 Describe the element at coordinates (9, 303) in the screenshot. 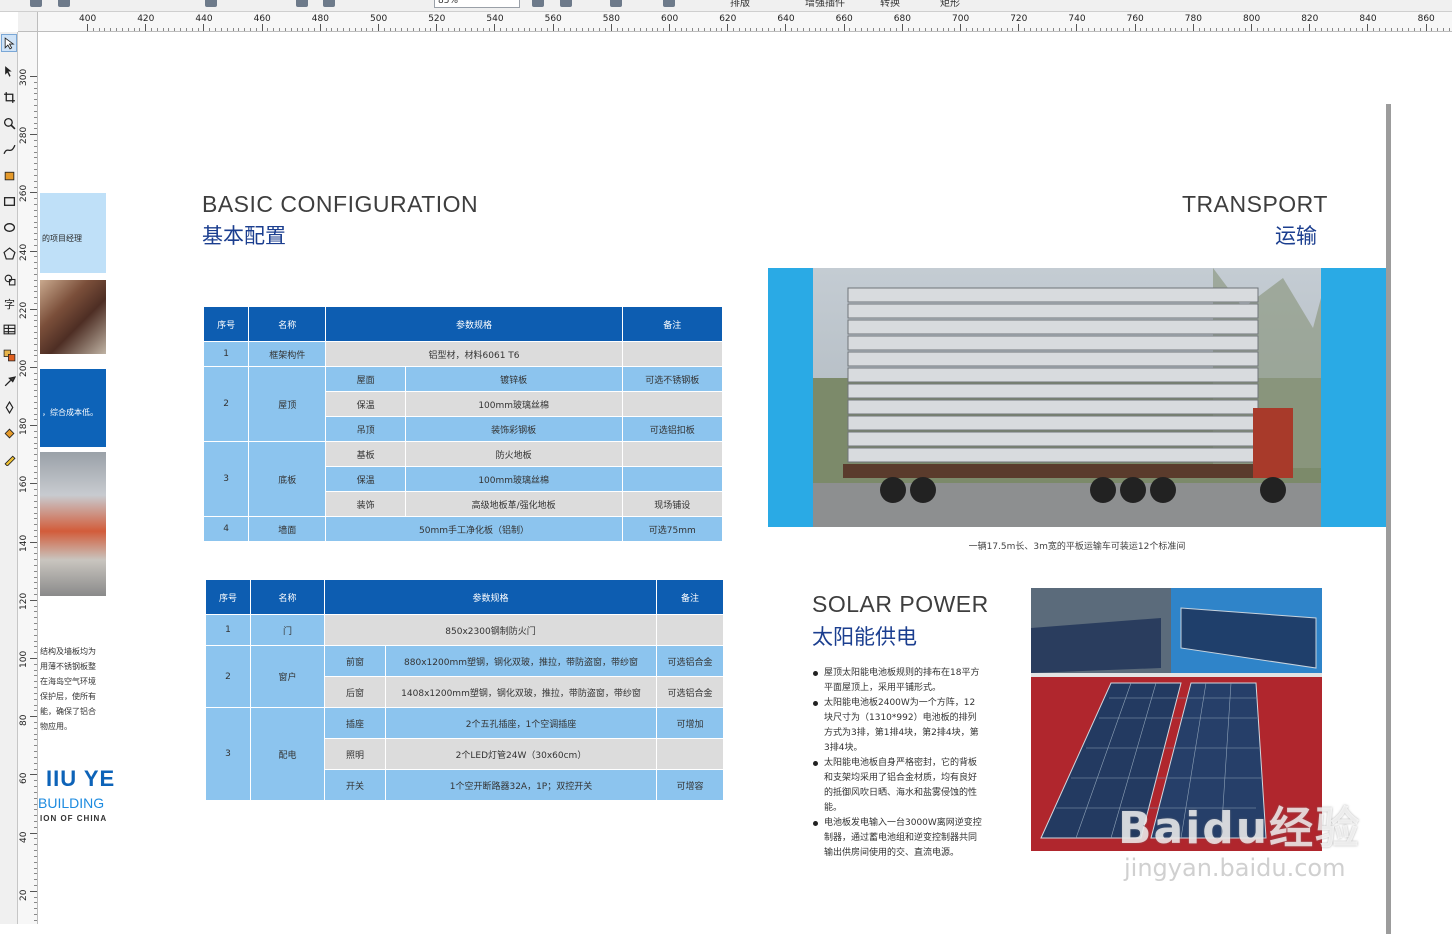

I see `text-tool-icon: 字` at that location.